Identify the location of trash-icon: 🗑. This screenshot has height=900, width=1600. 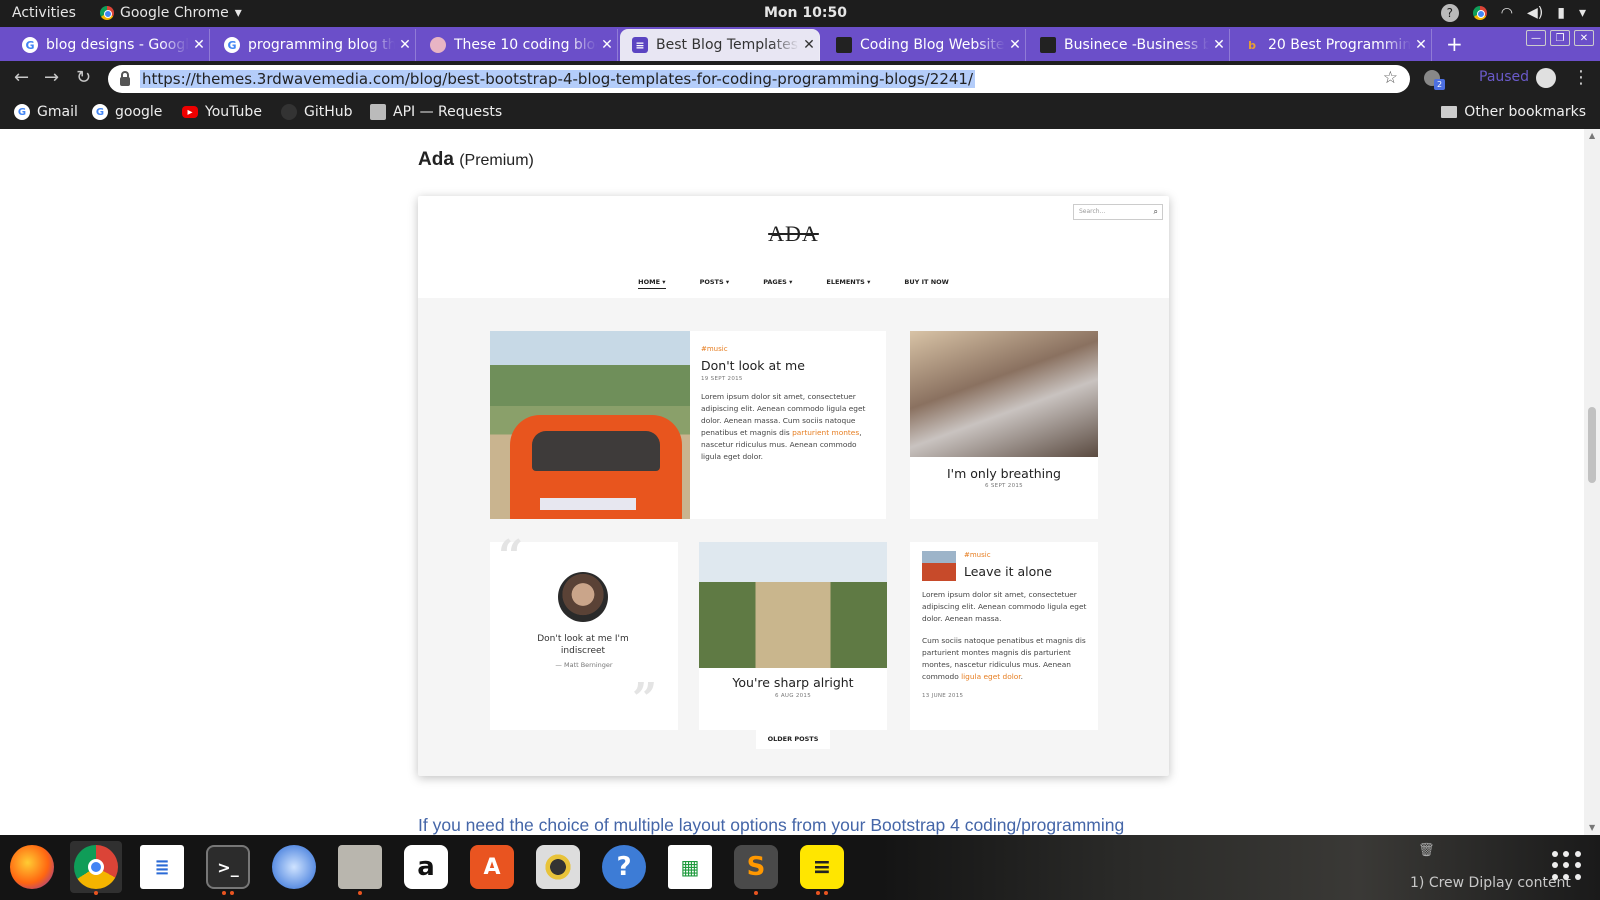
(1426, 850).